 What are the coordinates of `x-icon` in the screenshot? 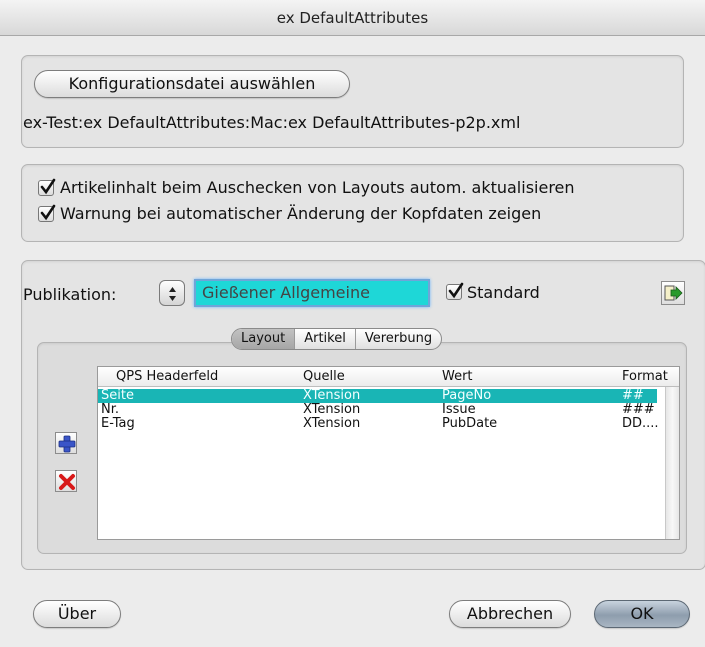 It's located at (67, 482).